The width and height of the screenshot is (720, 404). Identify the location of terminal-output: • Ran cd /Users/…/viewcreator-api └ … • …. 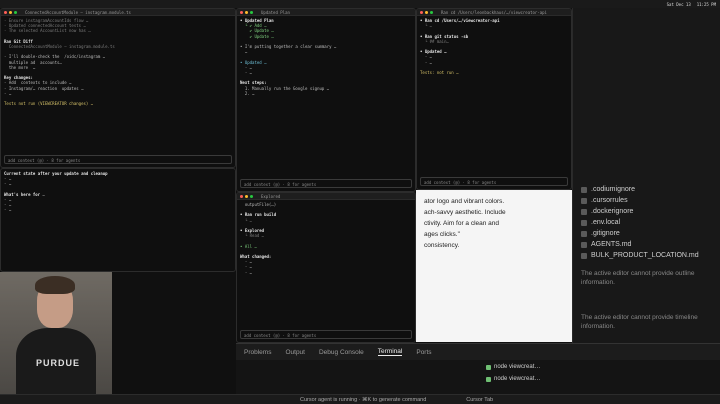
(460, 47).